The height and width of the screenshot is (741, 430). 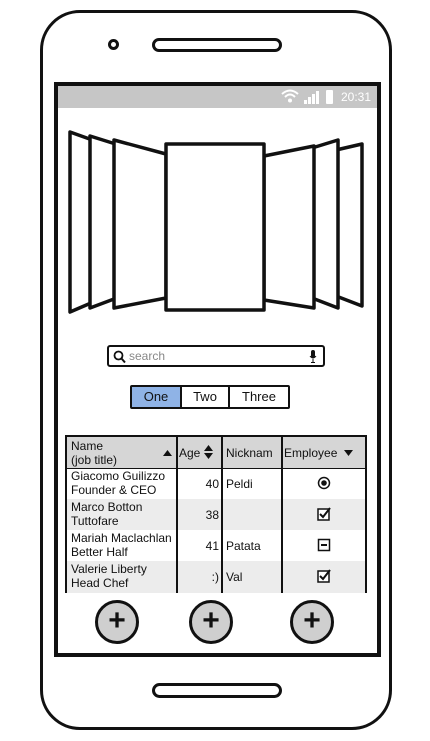 I want to click on table-row: Mariah Maclachlan Better Half 41 Patata, so click(x=216, y=545).